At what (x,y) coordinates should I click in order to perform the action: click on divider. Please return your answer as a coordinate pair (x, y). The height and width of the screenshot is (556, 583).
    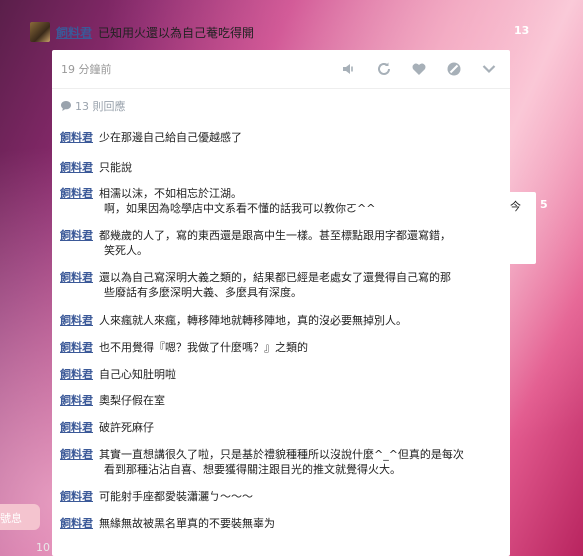
    Looking at the image, I should click on (281, 88).